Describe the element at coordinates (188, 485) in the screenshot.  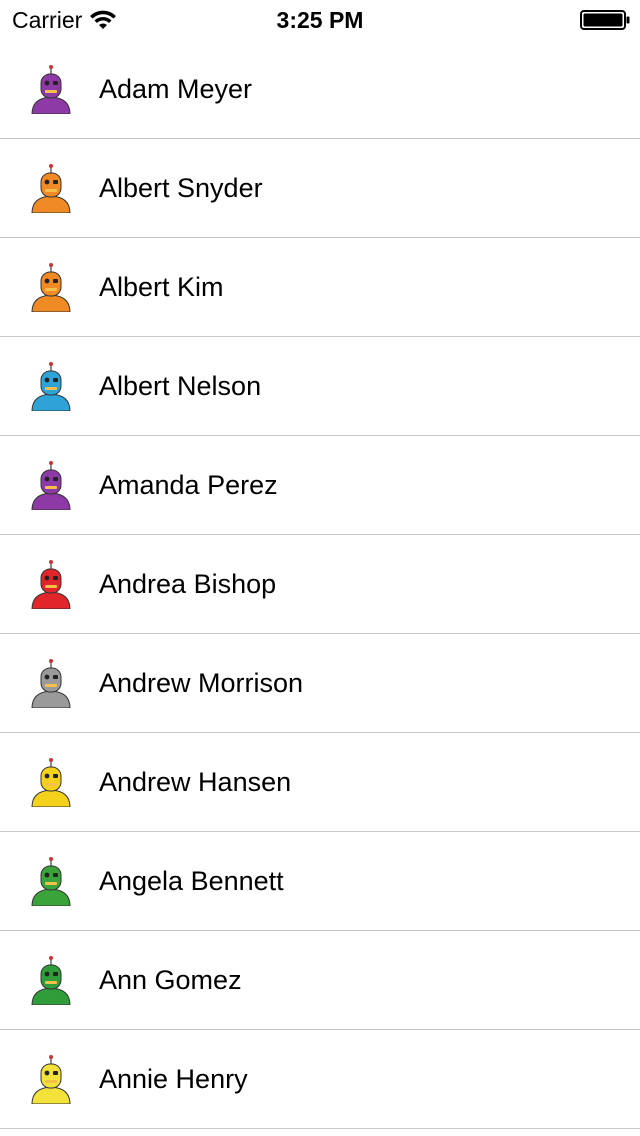
I see `contact-name: Amanda Perez` at that location.